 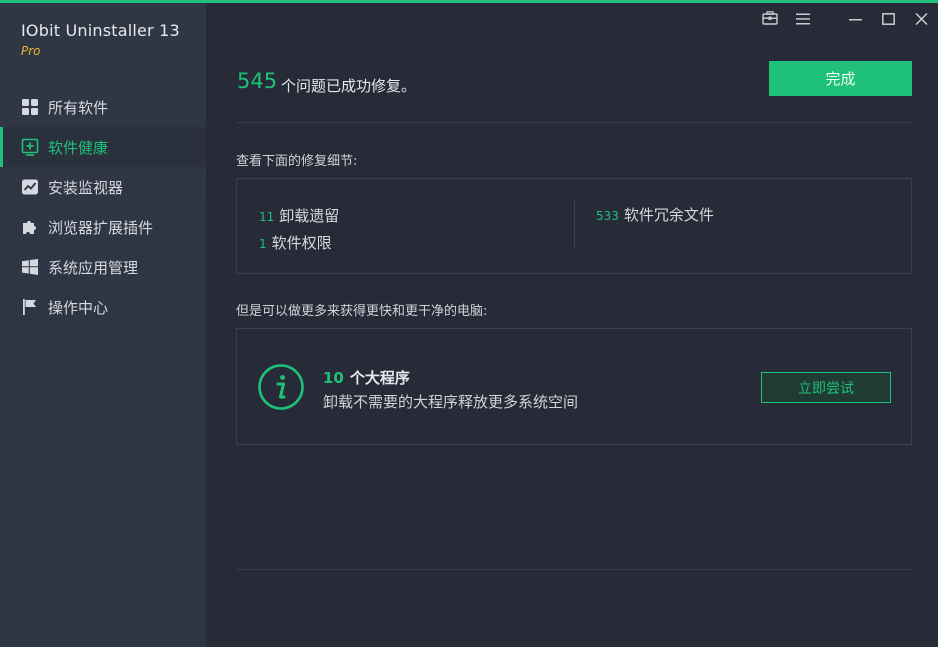 I want to click on large-program-count: 10, so click(x=333, y=378).